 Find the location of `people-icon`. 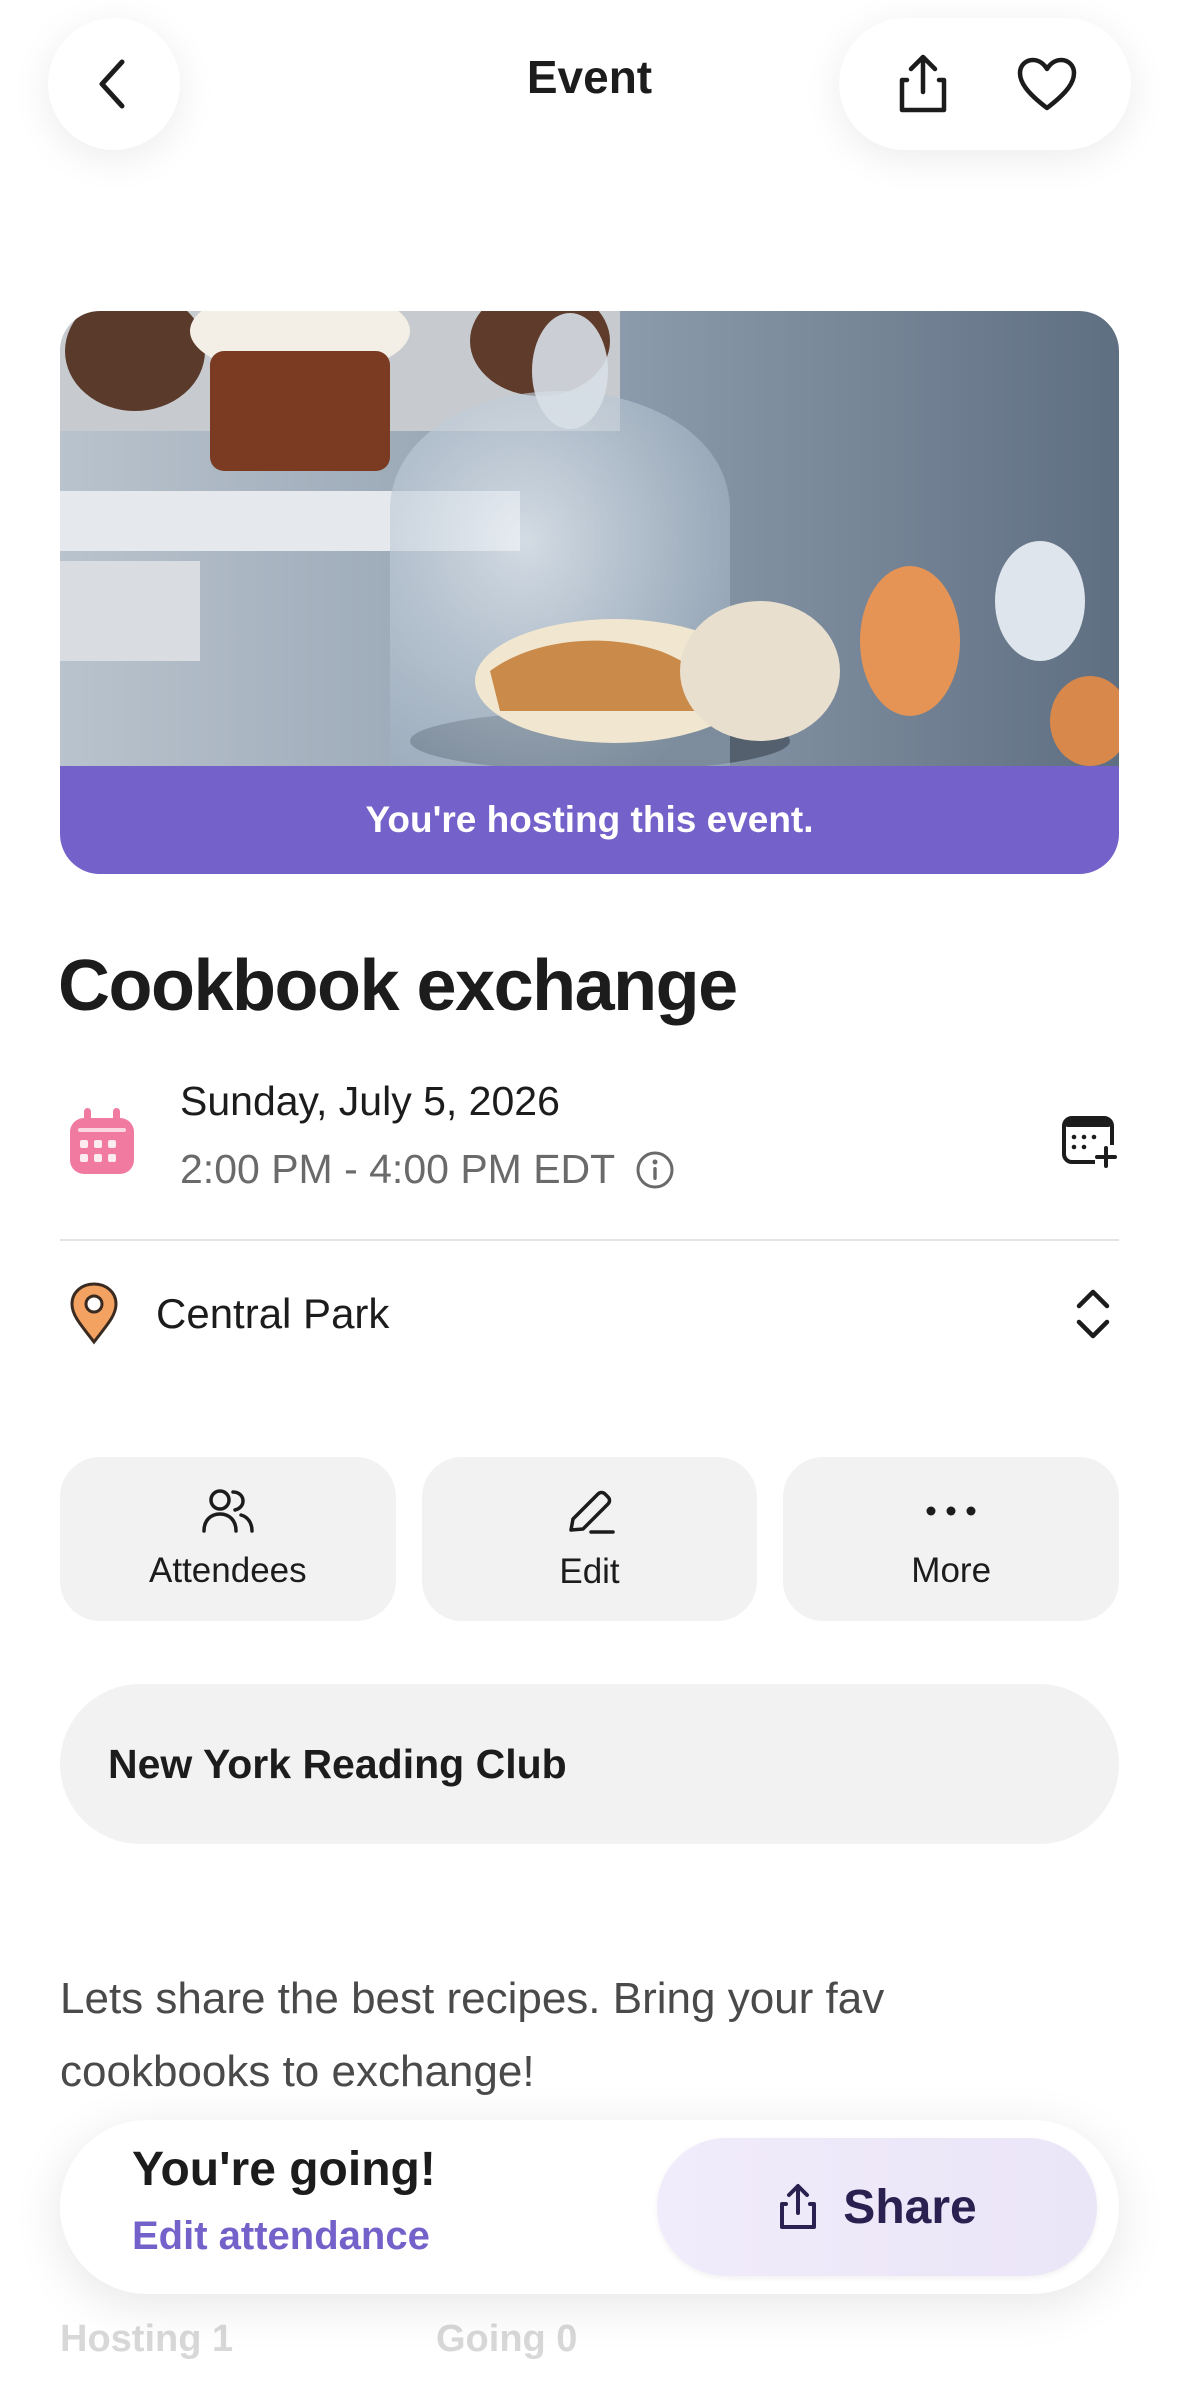

people-icon is located at coordinates (228, 1511).